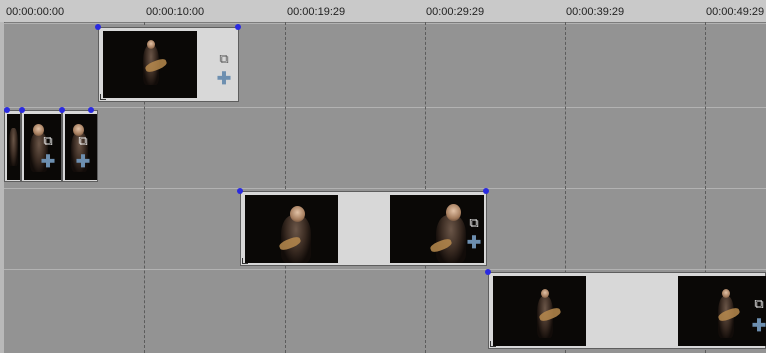  What do you see at coordinates (455, 12) in the screenshot?
I see `ruler-label-3: 00:00:29:29` at bounding box center [455, 12].